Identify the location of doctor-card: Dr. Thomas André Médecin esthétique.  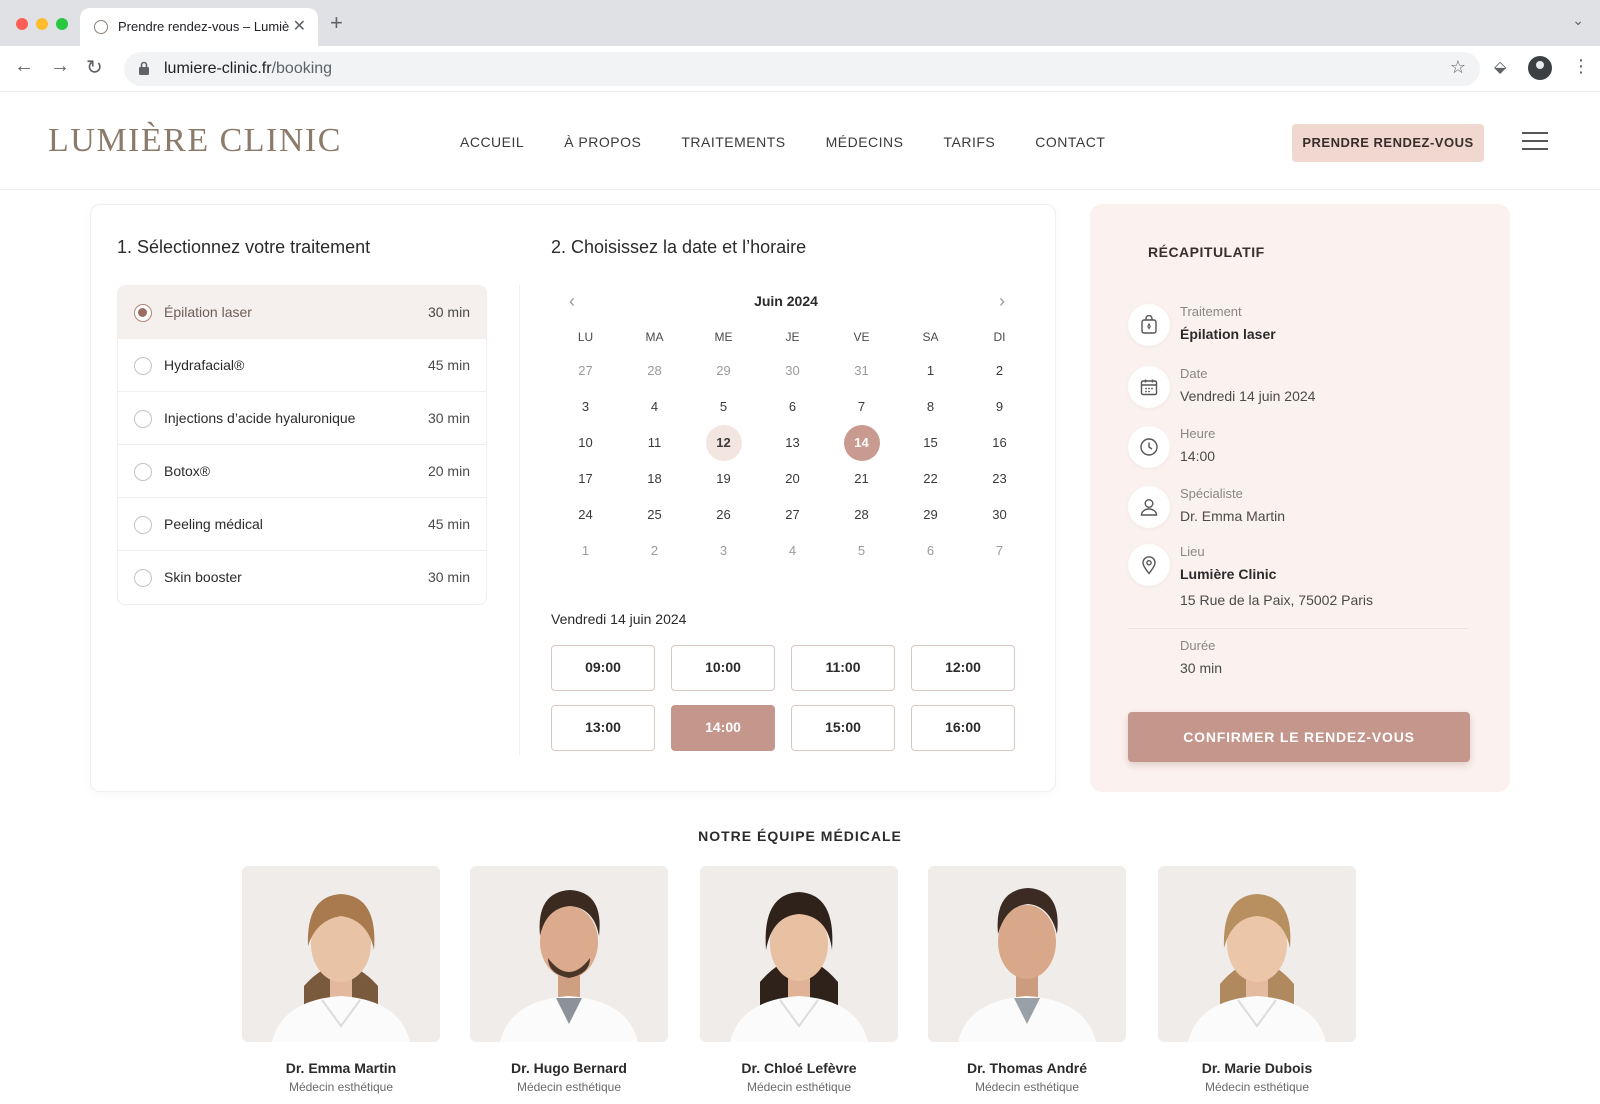
(1027, 980).